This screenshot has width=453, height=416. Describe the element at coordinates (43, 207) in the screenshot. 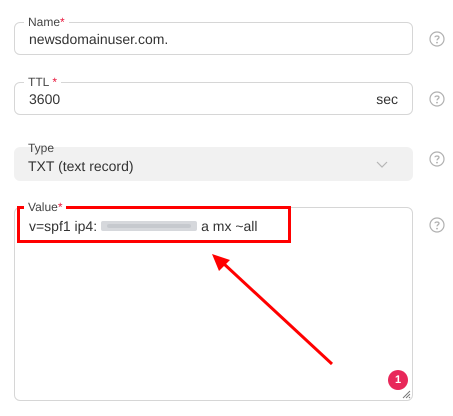

I see `field-label: Value` at that location.